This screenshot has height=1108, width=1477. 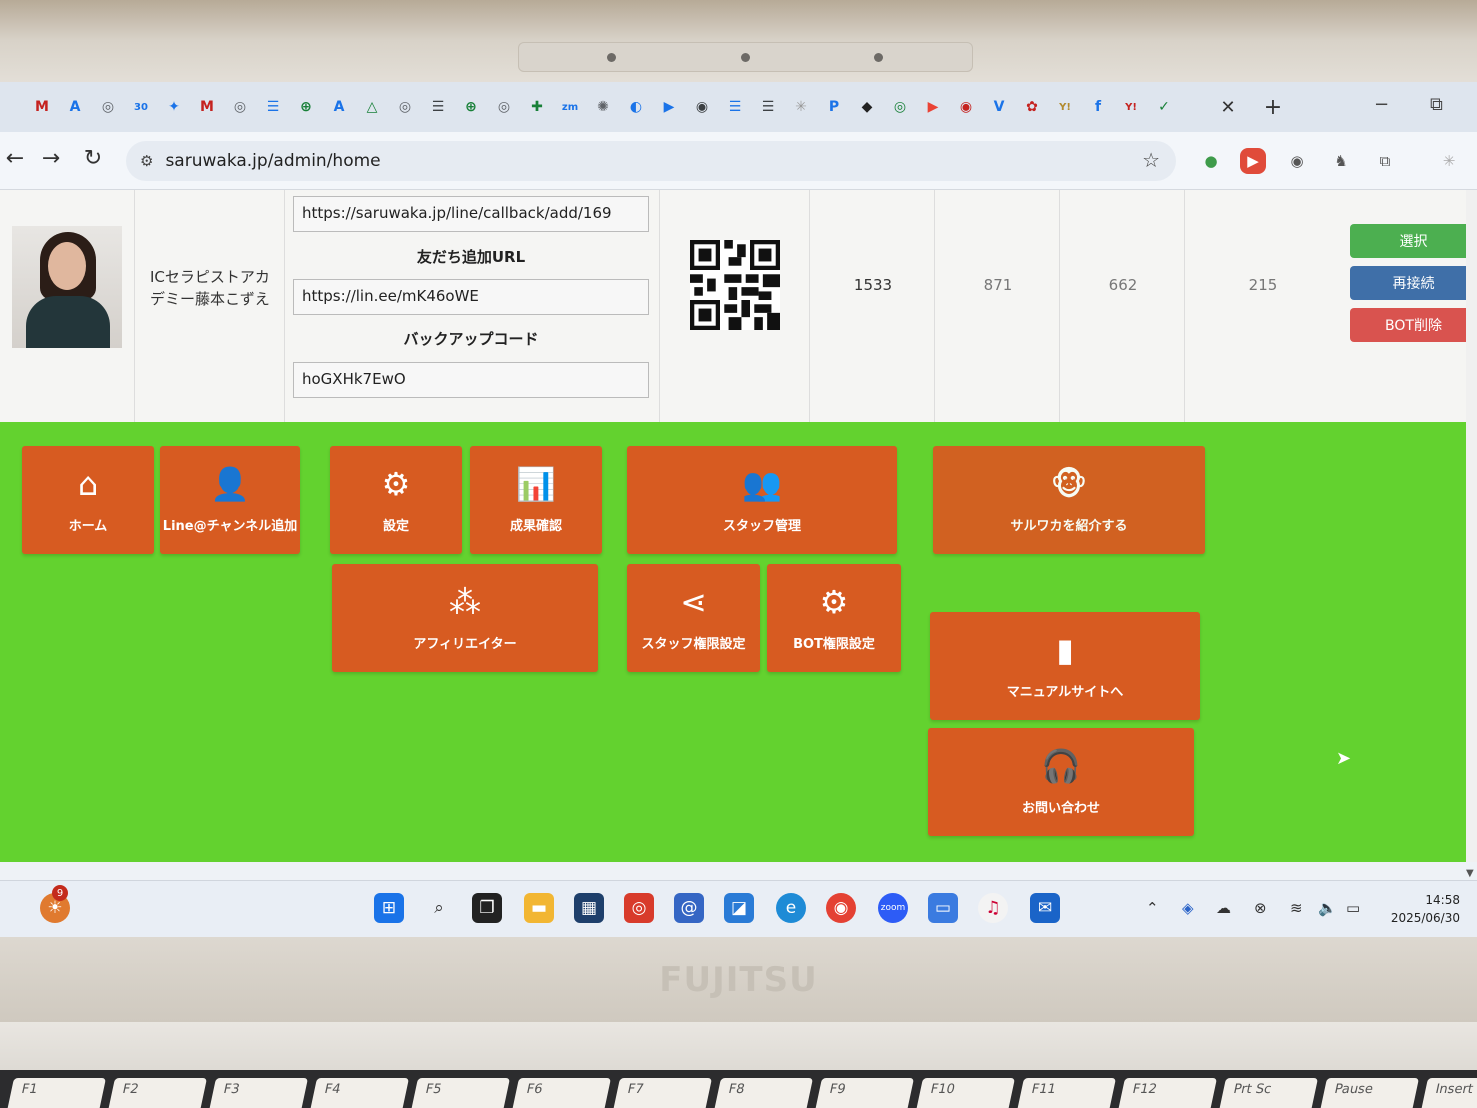 I want to click on settings-tile: ⚙ 設定, so click(x=396, y=500).